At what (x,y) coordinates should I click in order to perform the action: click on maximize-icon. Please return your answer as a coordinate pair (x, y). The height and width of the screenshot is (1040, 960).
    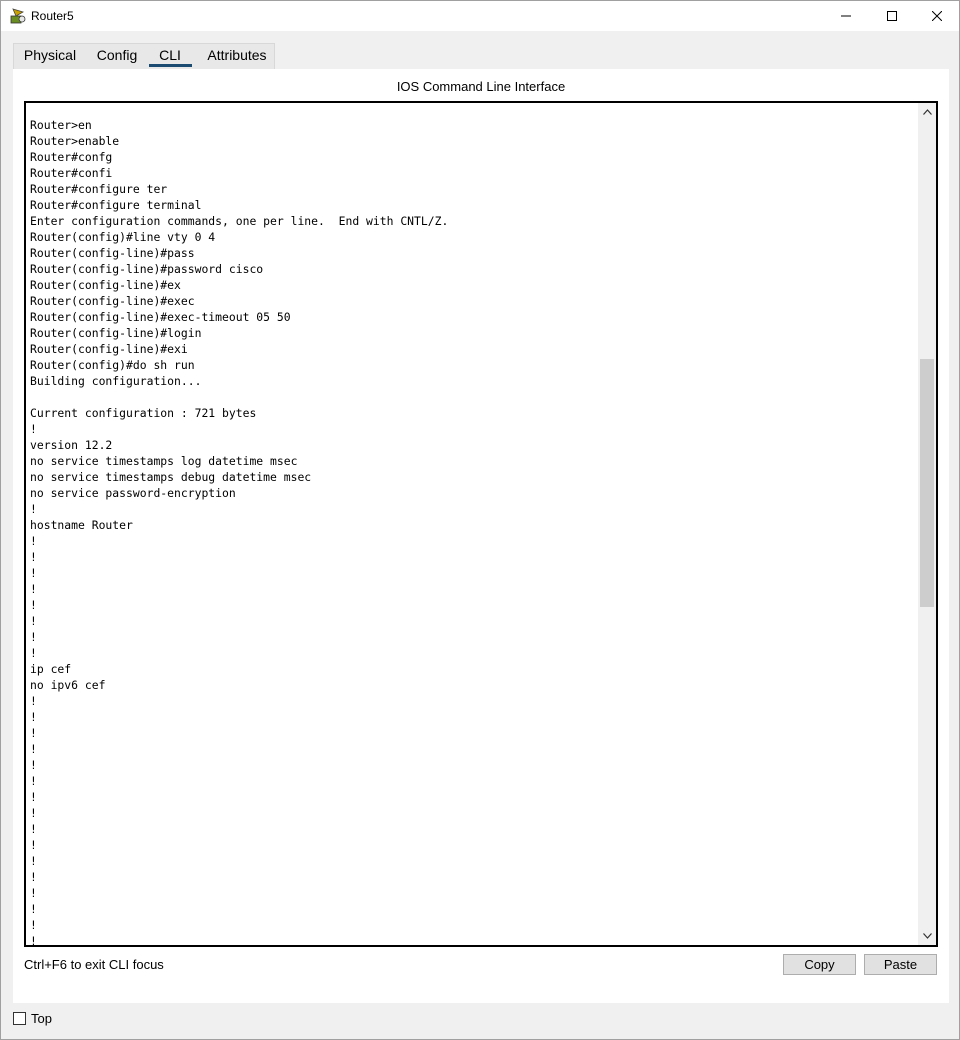
    Looking at the image, I should click on (892, 16).